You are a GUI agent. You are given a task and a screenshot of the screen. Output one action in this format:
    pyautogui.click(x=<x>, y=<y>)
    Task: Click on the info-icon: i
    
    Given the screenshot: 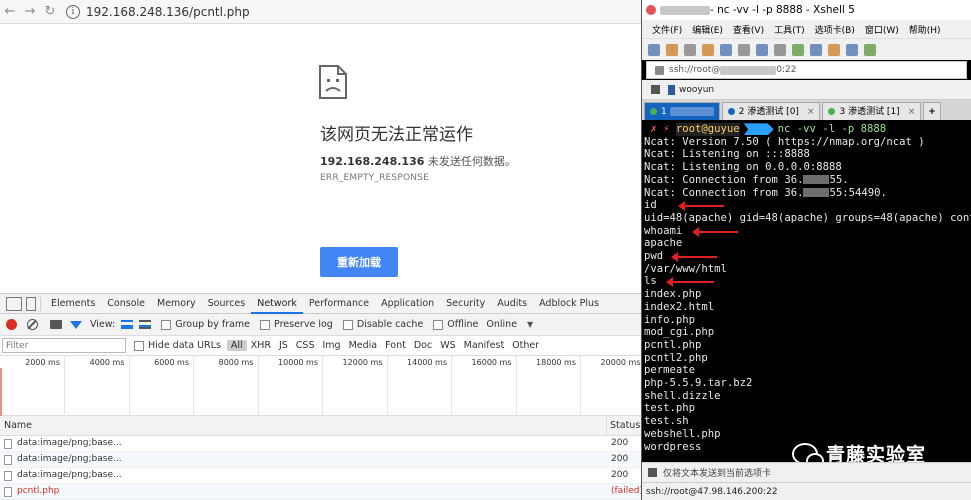 What is the action you would take?
    pyautogui.click(x=73, y=11)
    